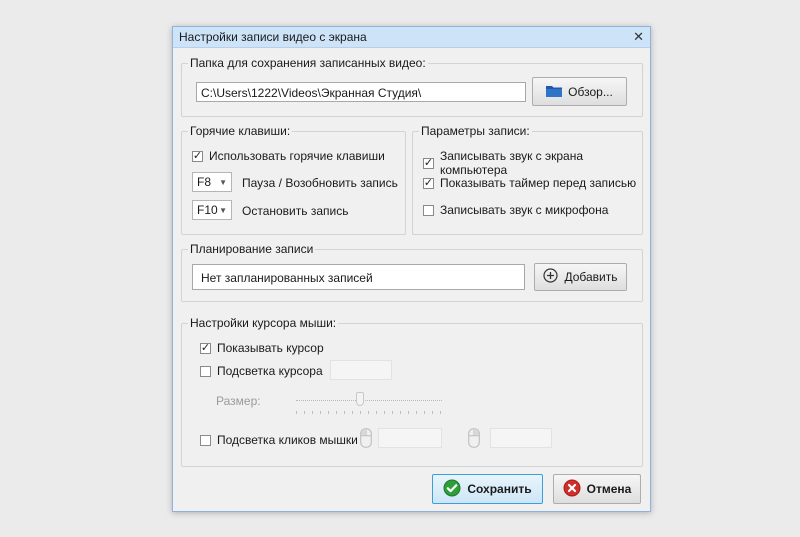 The image size is (800, 537). Describe the element at coordinates (308, 63) in the screenshot. I see `folder-legend: Папка для сохранения записанных видео:` at that location.